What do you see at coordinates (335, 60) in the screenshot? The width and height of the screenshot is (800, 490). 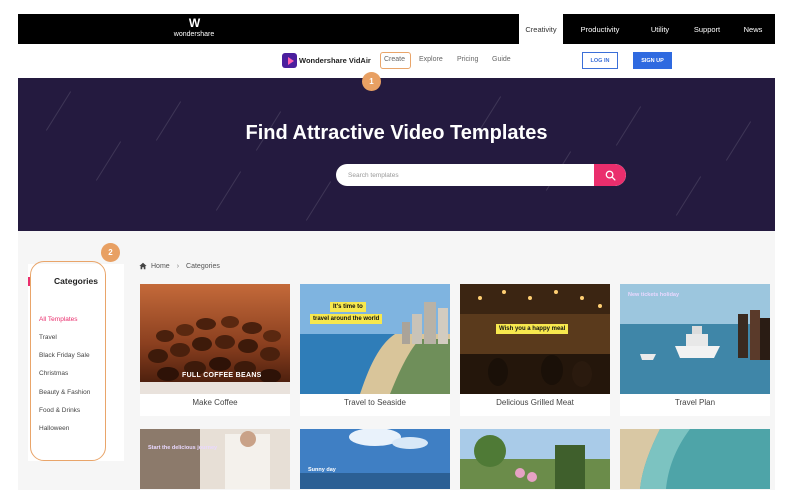 I see `product-name: Wondershare VidAir` at bounding box center [335, 60].